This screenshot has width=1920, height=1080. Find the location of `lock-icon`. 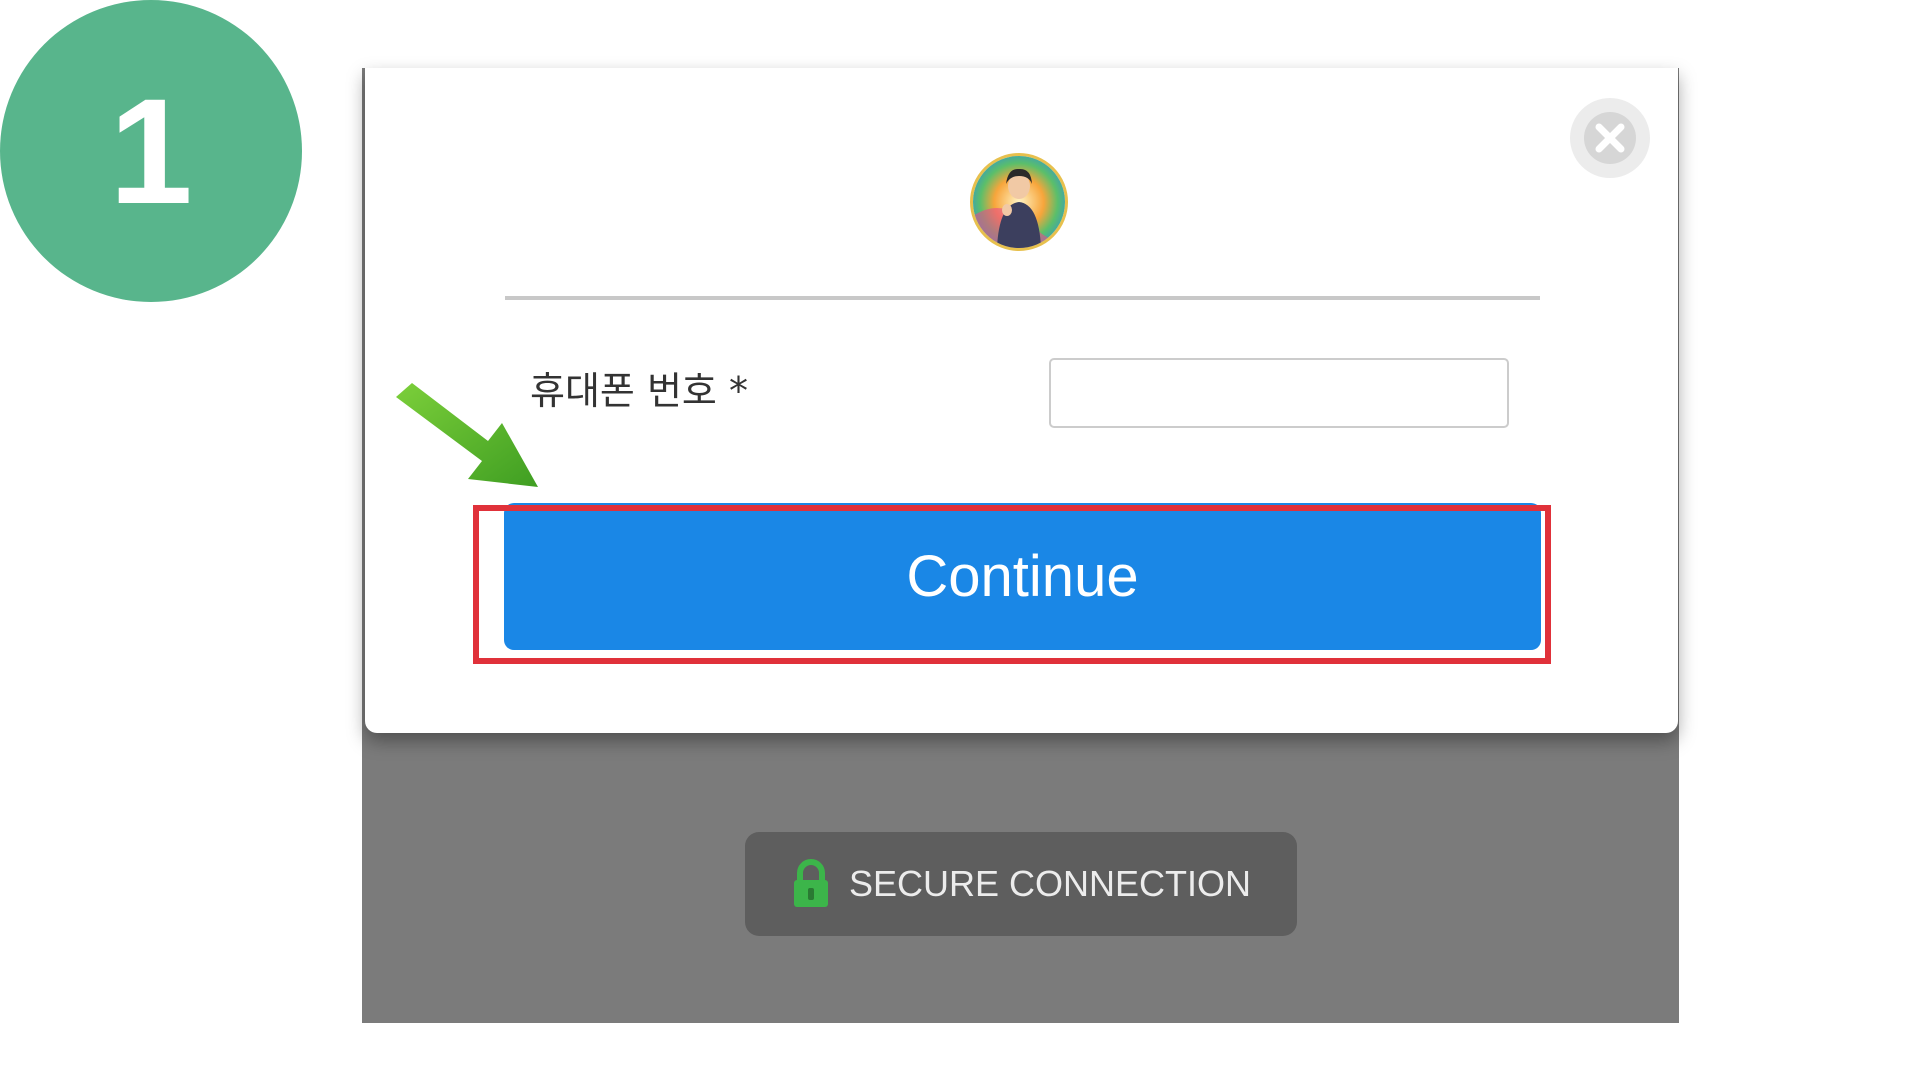

lock-icon is located at coordinates (810, 883).